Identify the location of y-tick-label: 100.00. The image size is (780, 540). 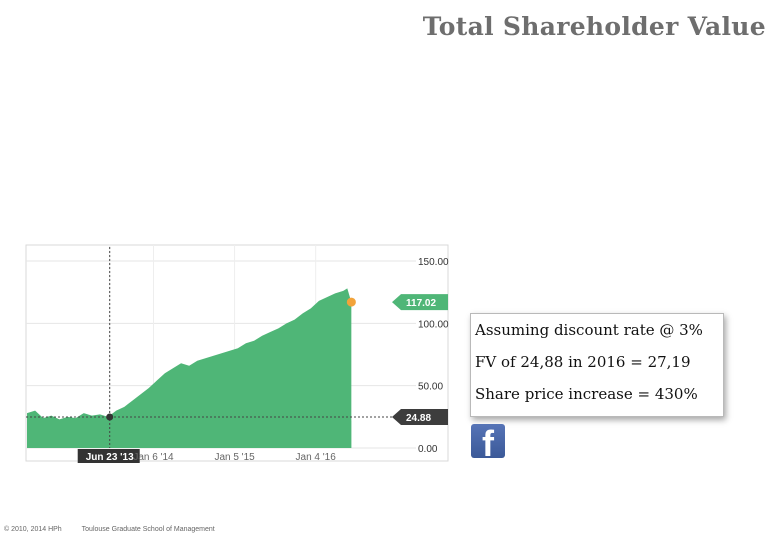
(433, 324).